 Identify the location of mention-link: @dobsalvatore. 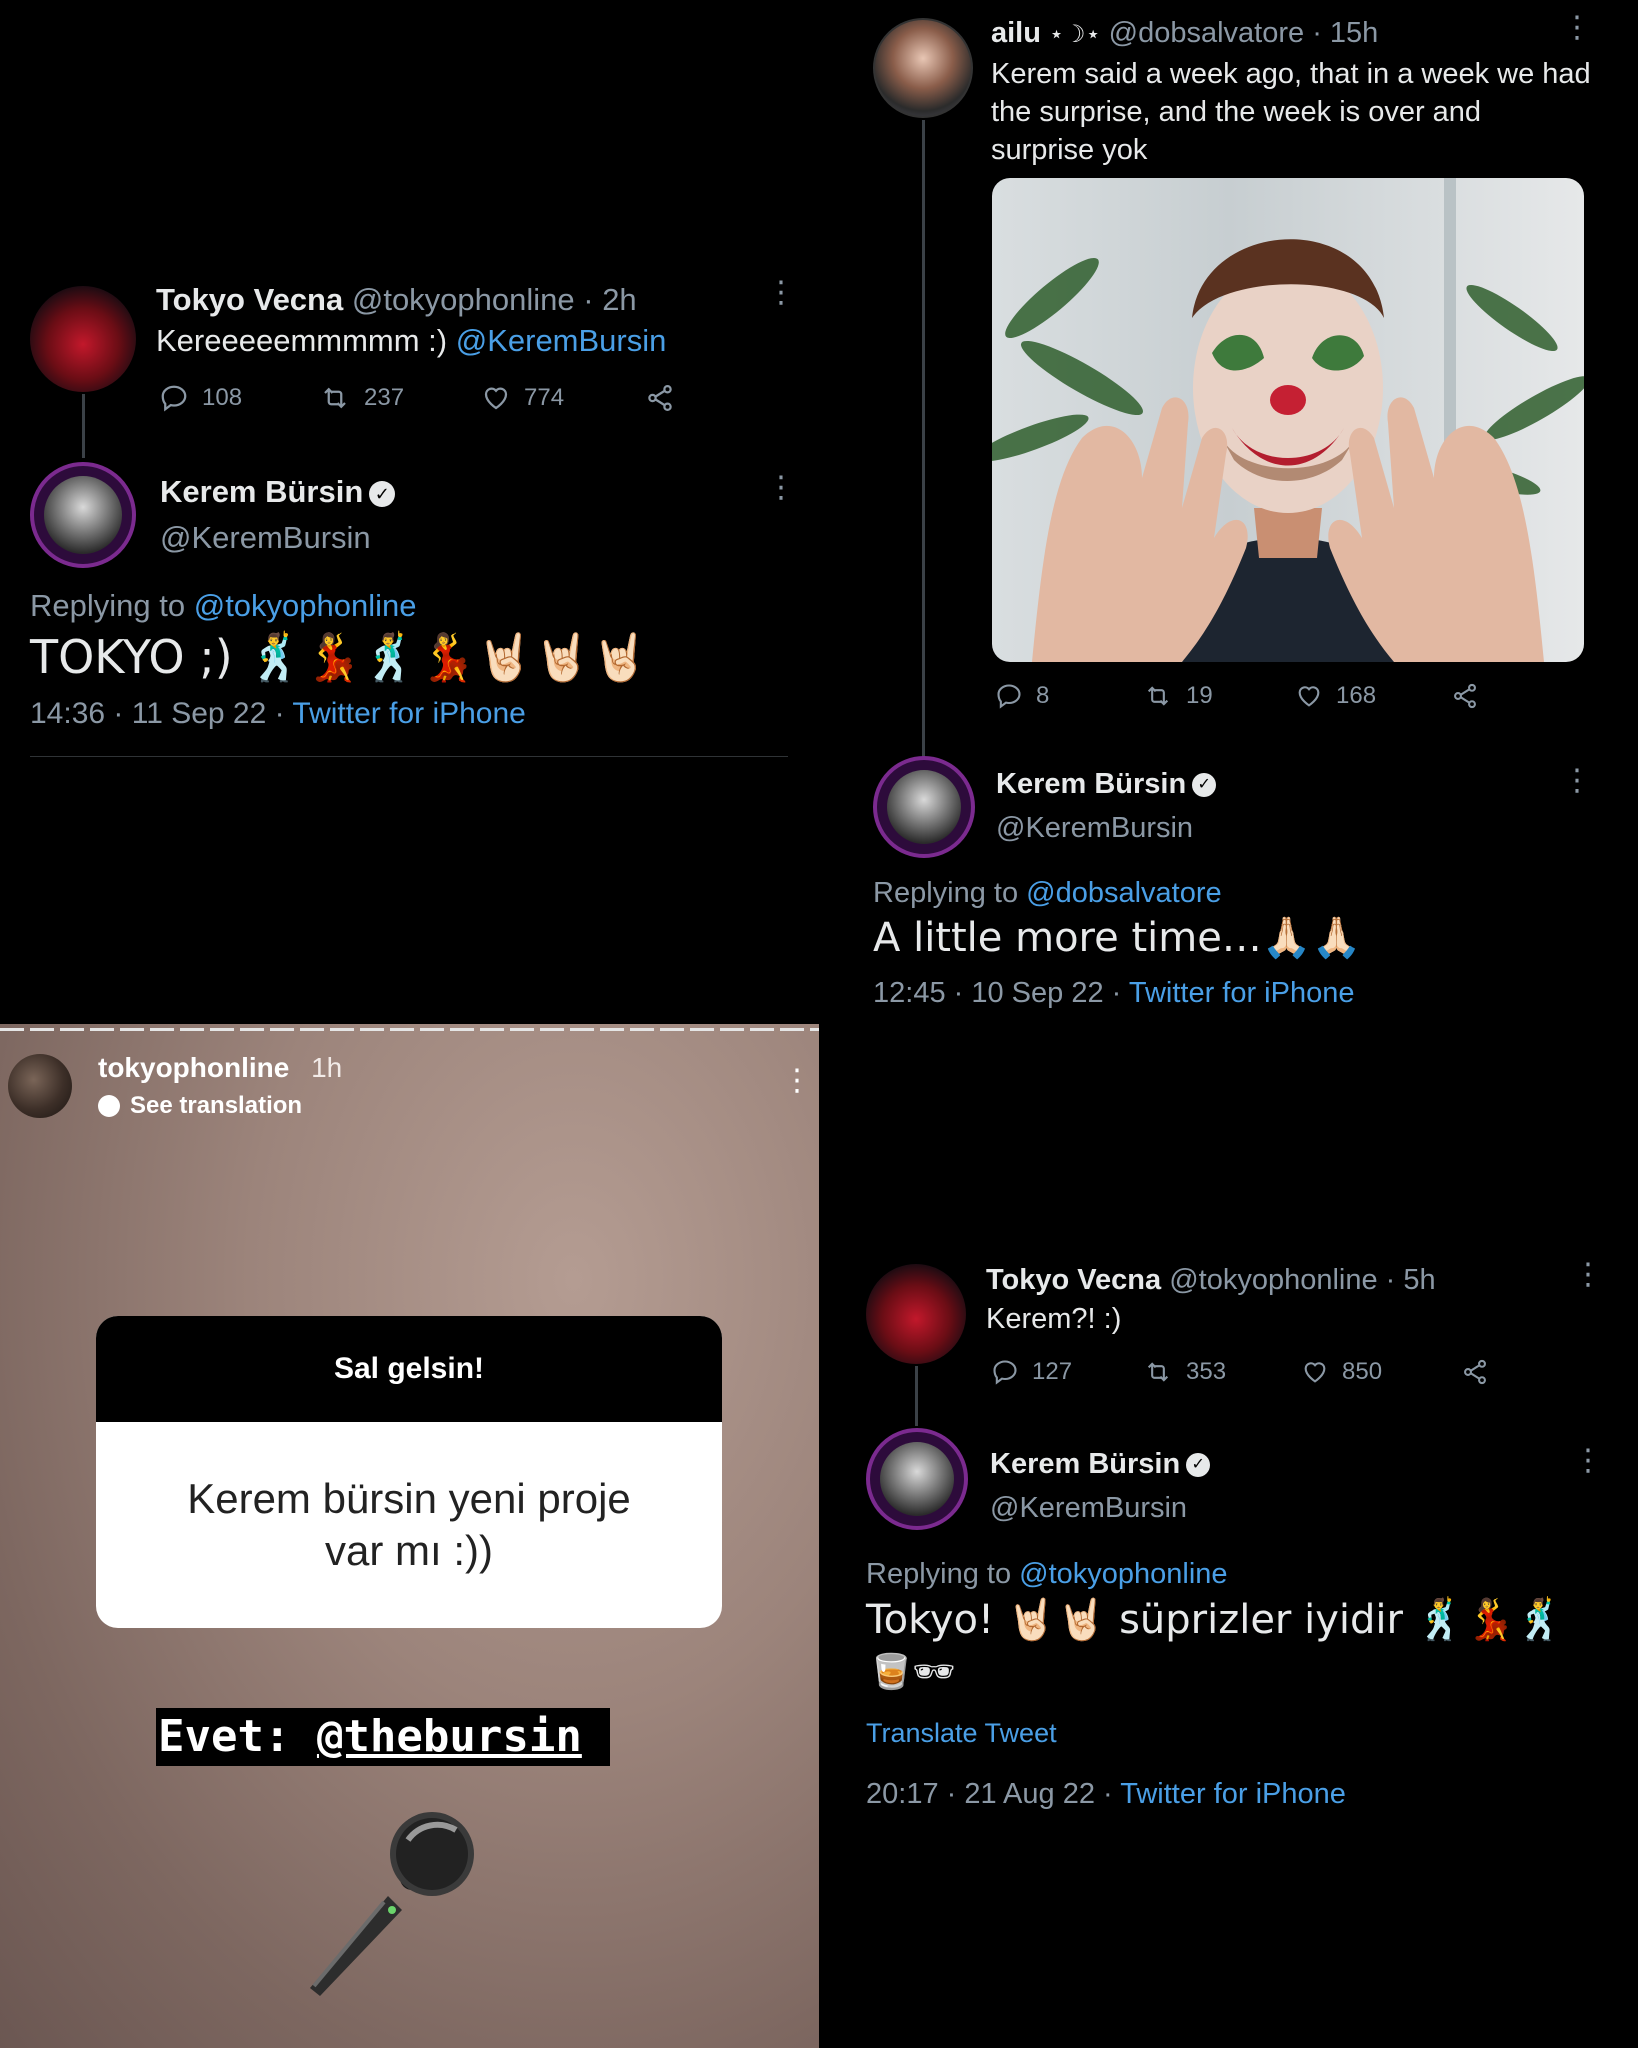
(1124, 893).